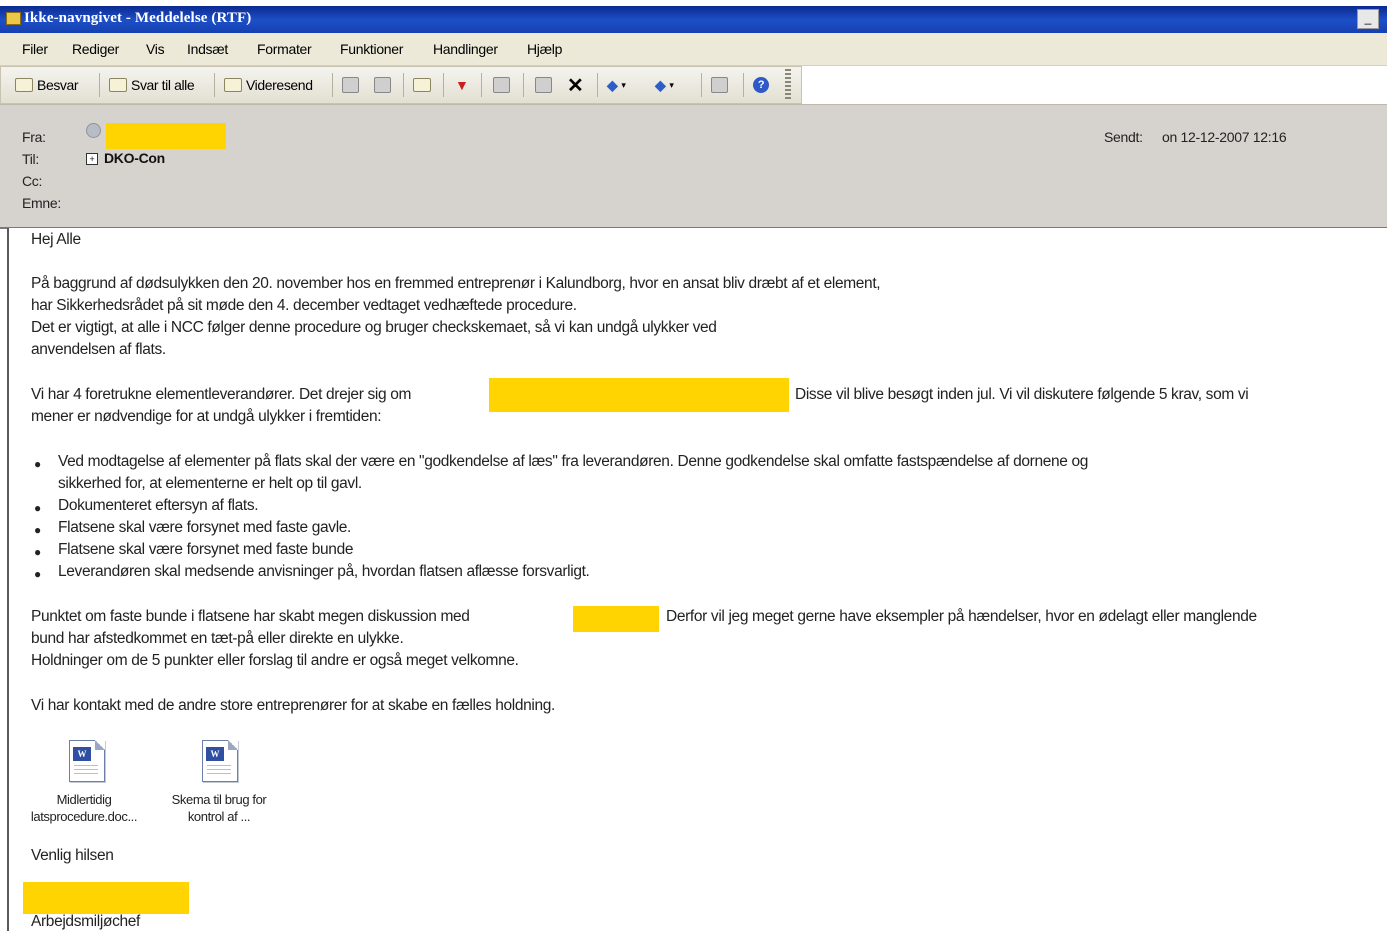 This screenshot has height=931, width=1387. I want to click on window-title-bar: Ikke-navngivet - Meddelelse (RTF) _, so click(693, 16).